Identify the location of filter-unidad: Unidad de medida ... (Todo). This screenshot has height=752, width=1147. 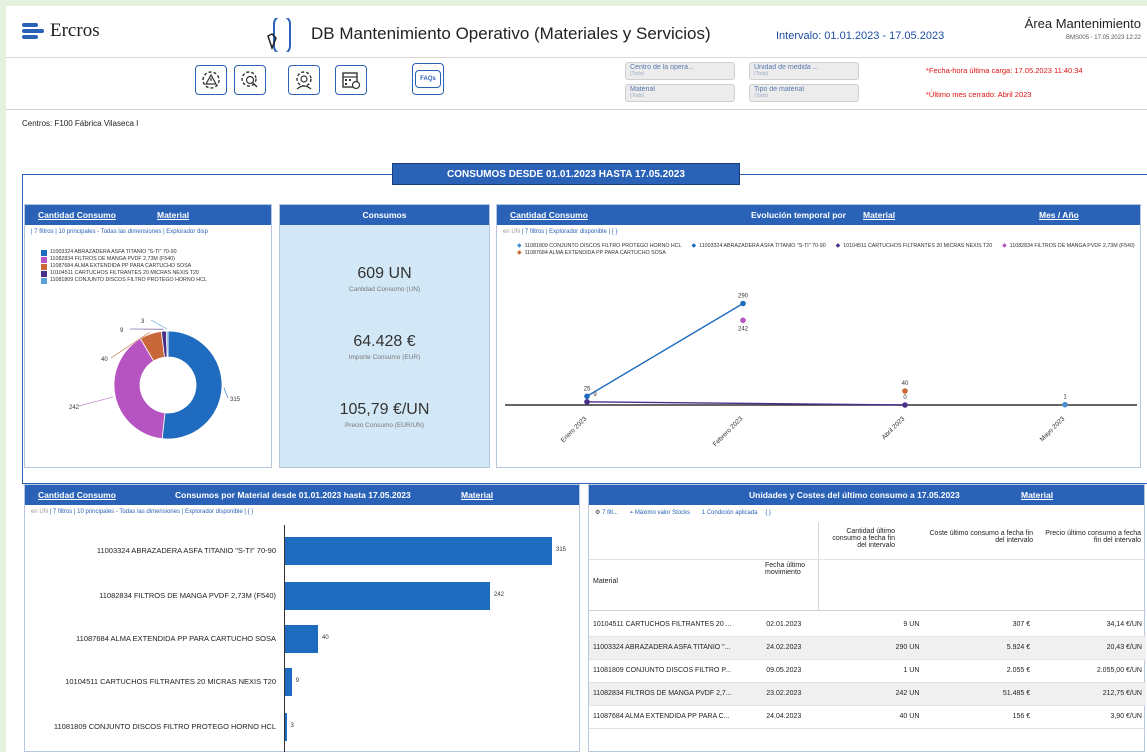
(804, 71).